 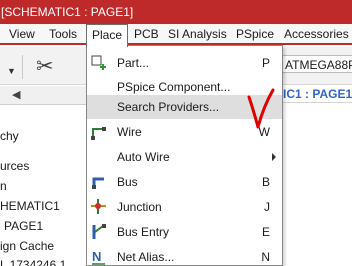 I want to click on menu-item-auto-wire: Auto Wire, so click(x=184, y=157).